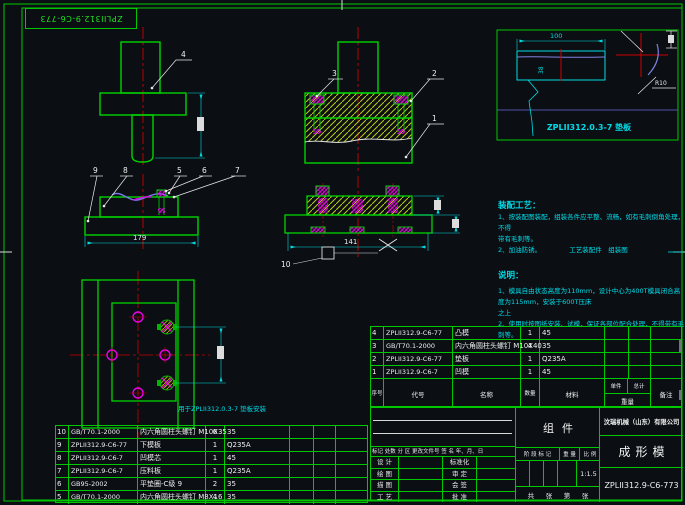 Image resolution: width=685 pixels, height=505 pixels. I want to click on weight-header: 重 量, so click(570, 454).